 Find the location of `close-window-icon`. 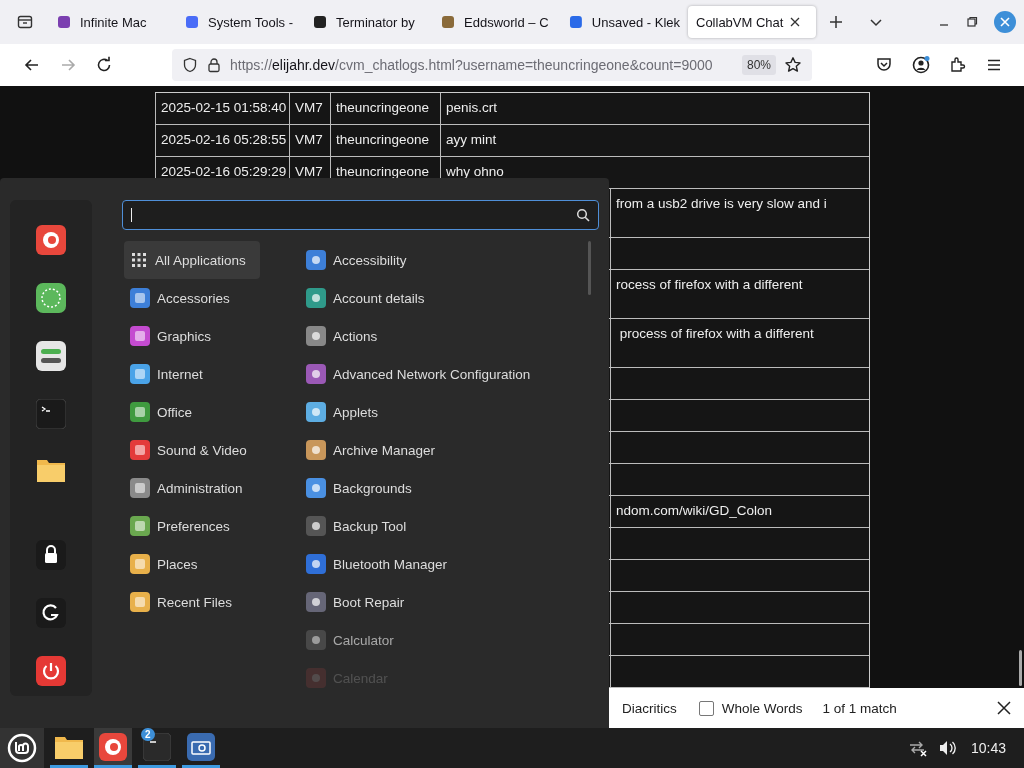

close-window-icon is located at coordinates (1005, 22).